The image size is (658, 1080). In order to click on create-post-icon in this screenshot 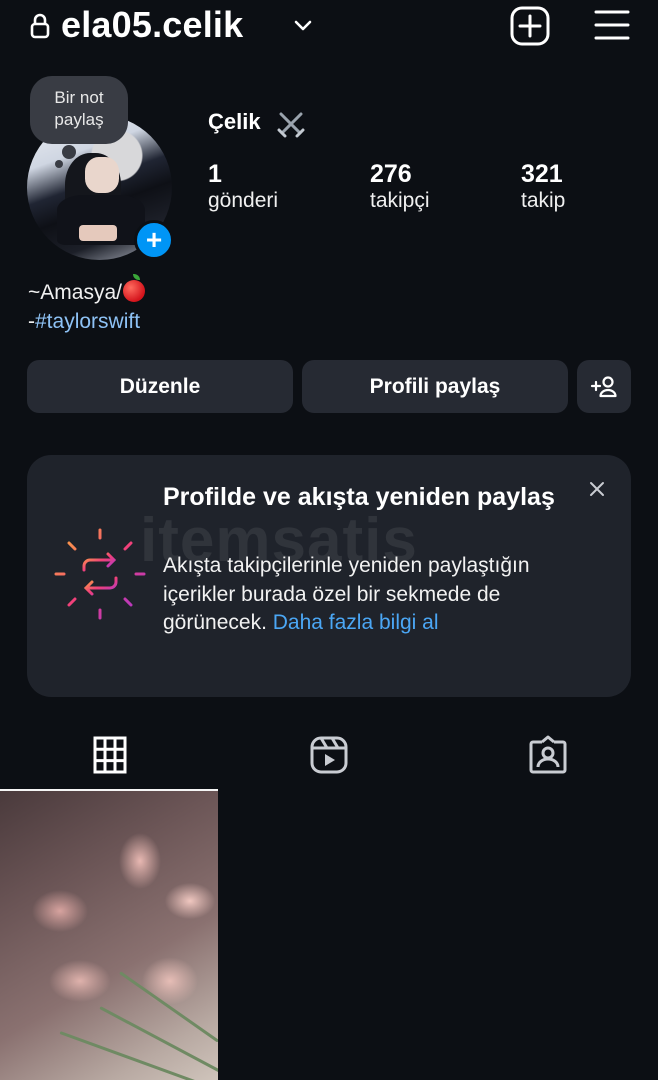, I will do `click(530, 26)`.